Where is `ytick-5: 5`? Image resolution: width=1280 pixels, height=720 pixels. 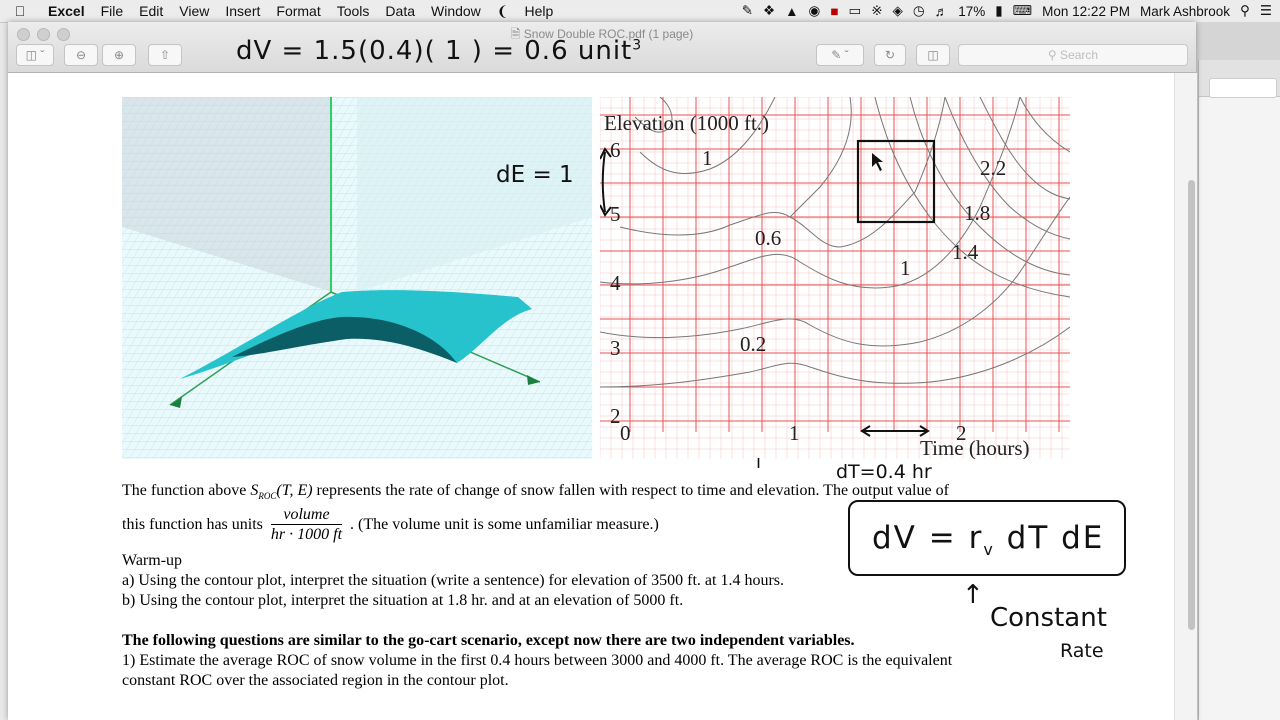 ytick-5: 5 is located at coordinates (615, 214).